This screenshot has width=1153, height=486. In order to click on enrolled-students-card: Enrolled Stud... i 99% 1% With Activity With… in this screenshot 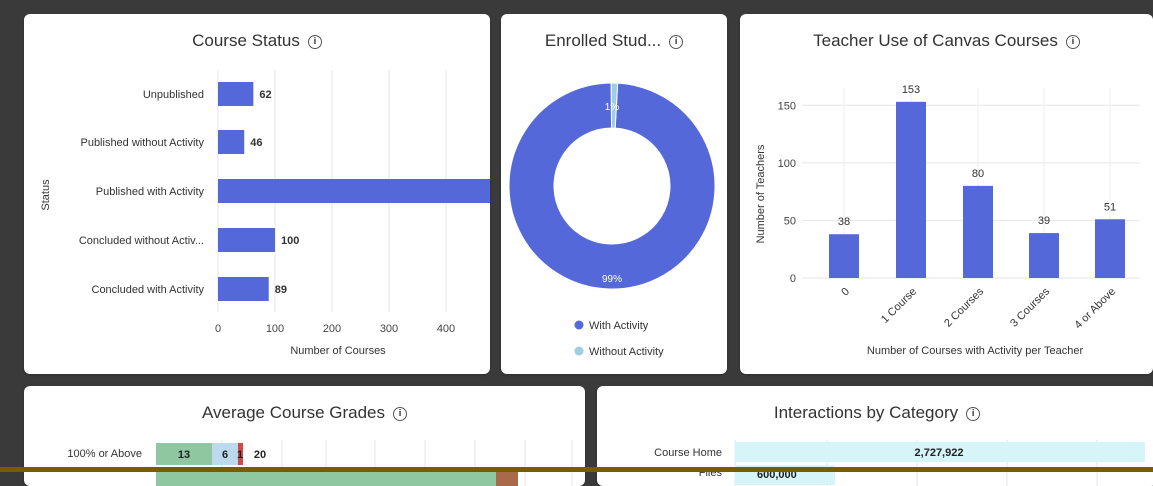, I will do `click(614, 194)`.